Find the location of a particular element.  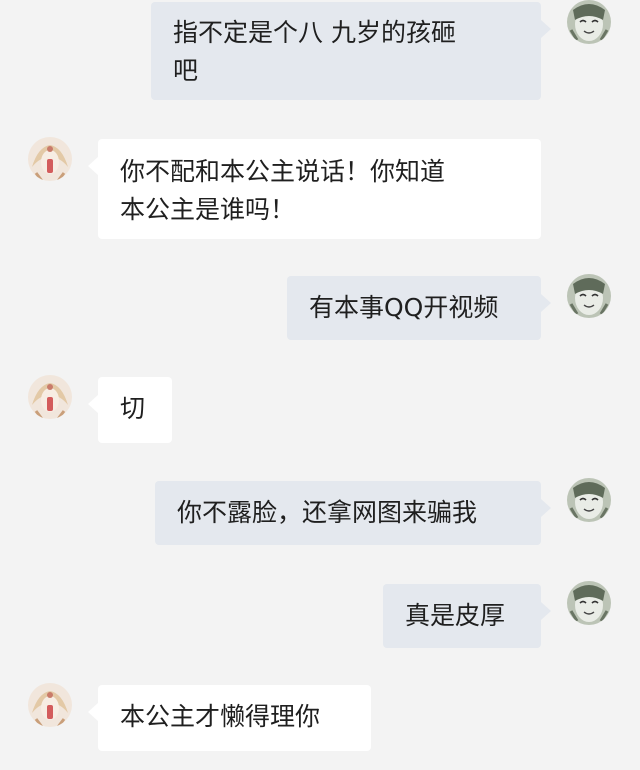

message-bubble-received: 你不配和本公主说话！你知道 本公主是谁吗！ is located at coordinates (314, 189).